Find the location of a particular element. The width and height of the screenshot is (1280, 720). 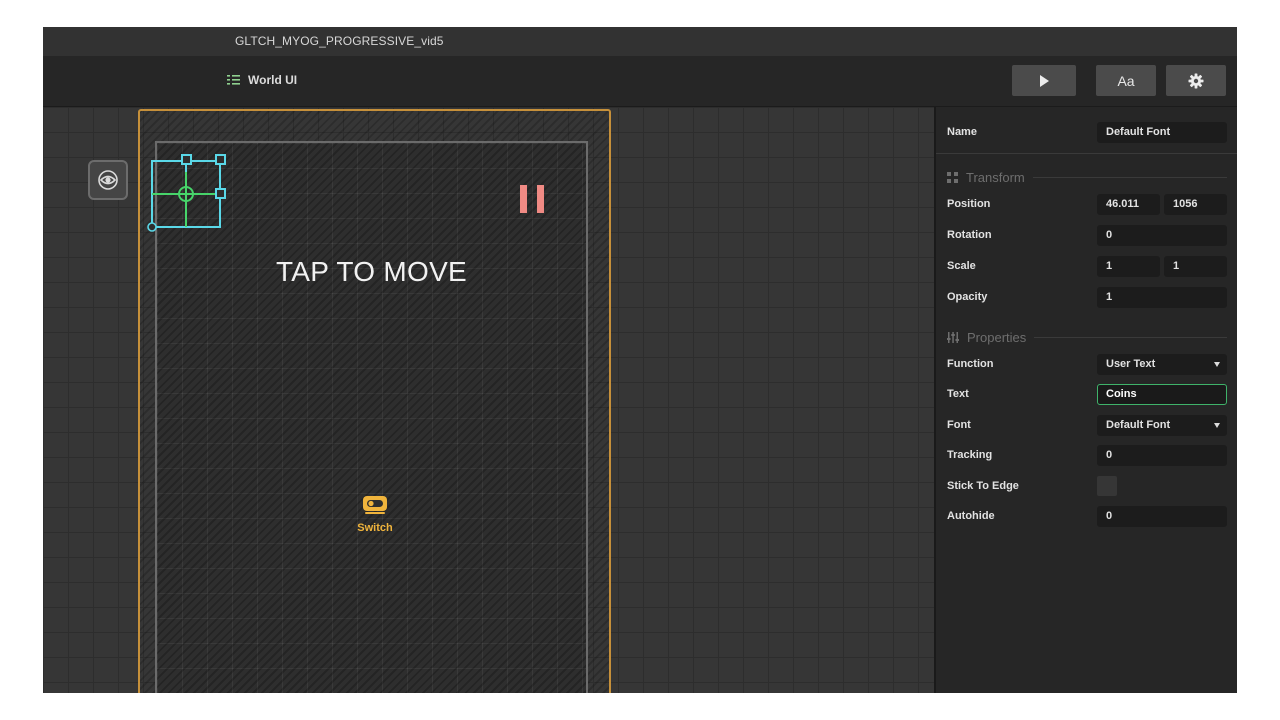

text-label: Text is located at coordinates (958, 394).